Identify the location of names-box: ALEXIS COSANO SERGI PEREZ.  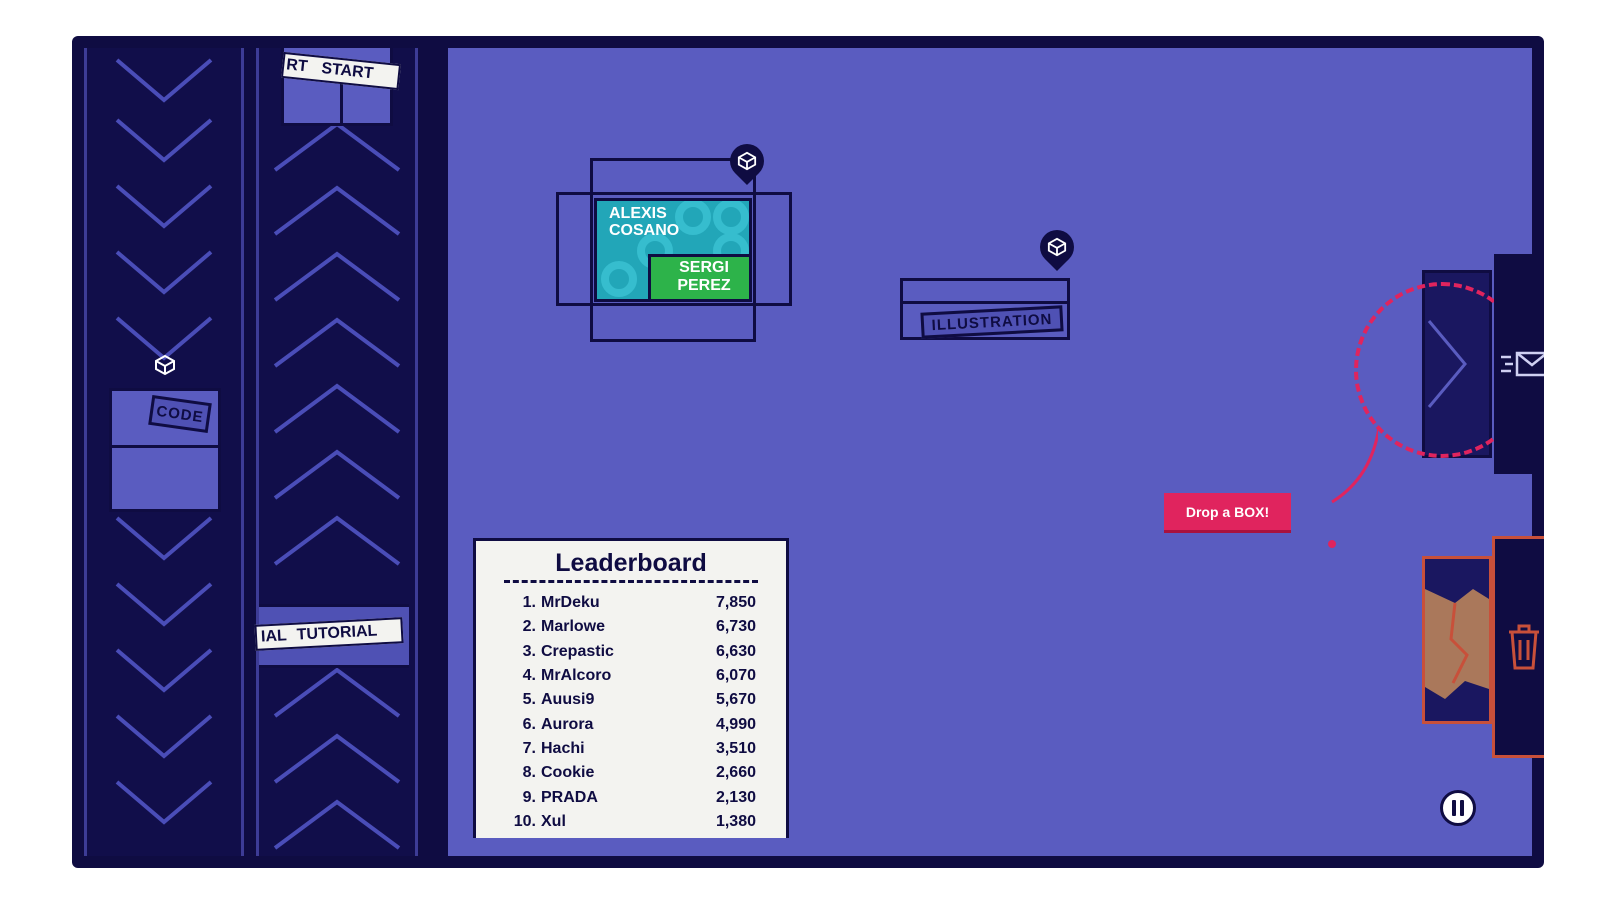
(674, 250).